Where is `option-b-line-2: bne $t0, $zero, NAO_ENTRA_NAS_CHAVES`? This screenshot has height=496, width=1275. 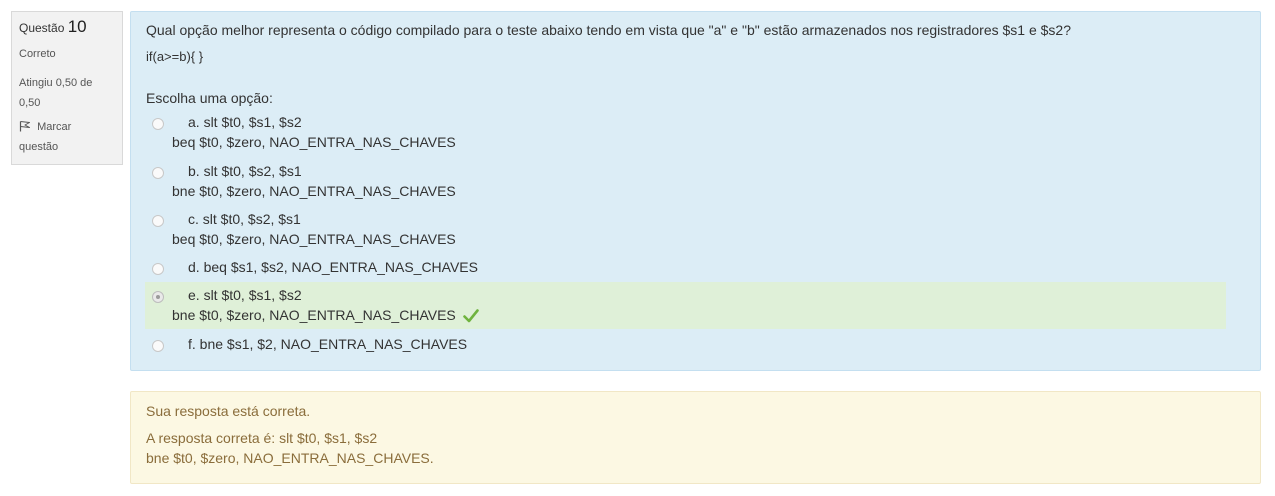
option-b-line-2: bne $t0, $zero, NAO_ENTRA_NAS_CHAVES is located at coordinates (314, 191).